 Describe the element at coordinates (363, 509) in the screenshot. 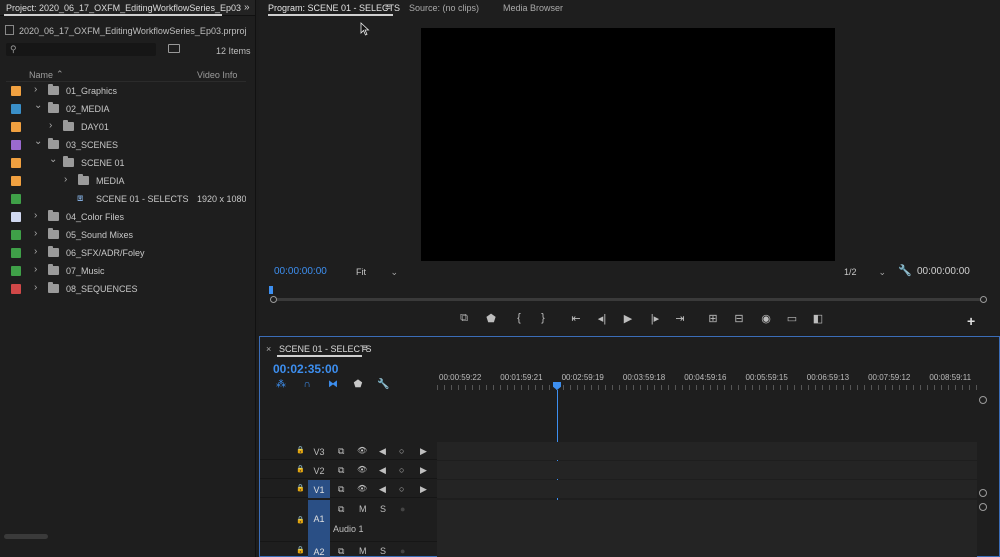

I see `mute-button: M` at that location.